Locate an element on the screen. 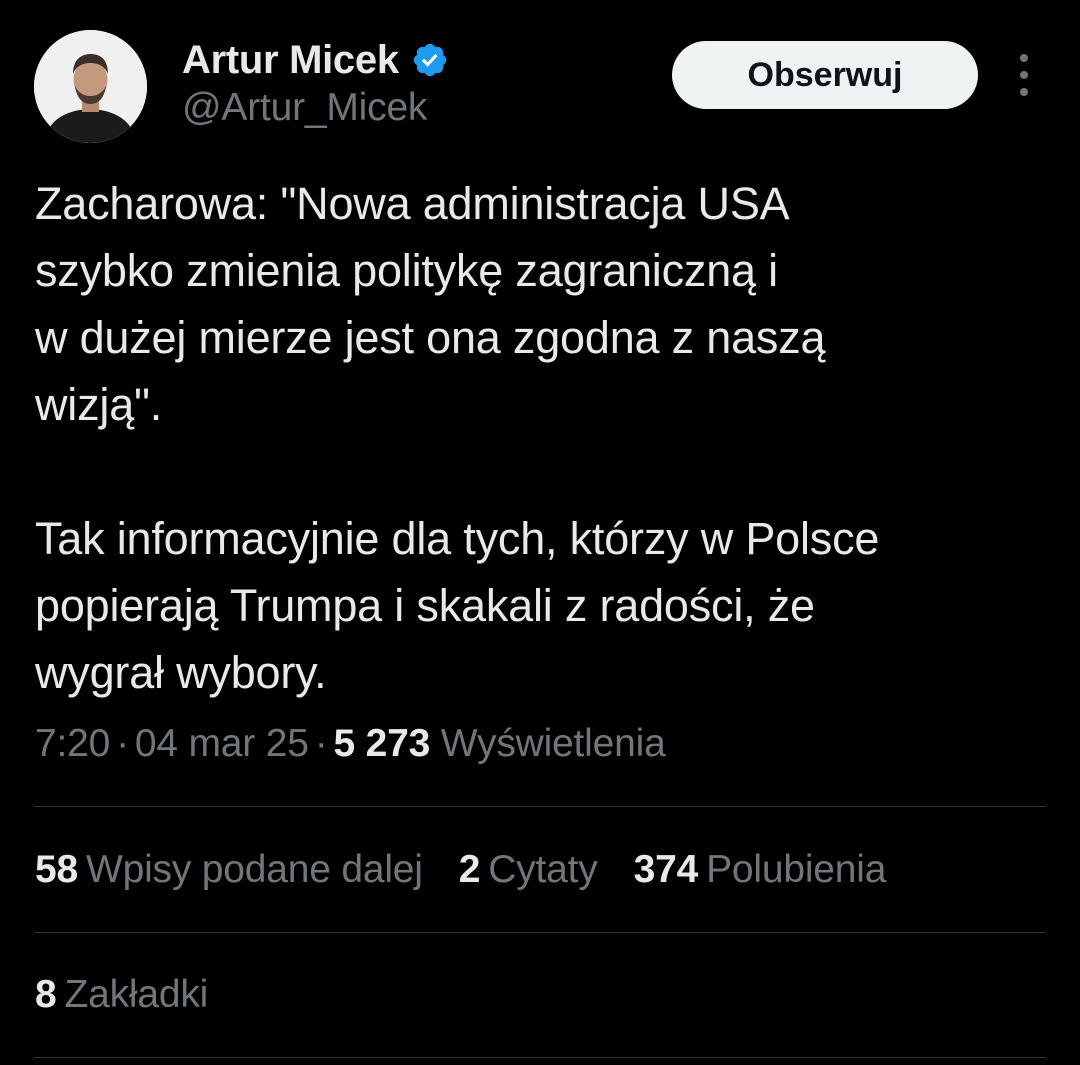 Image resolution: width=1080 pixels, height=1065 pixels. avatar is located at coordinates (90, 86).